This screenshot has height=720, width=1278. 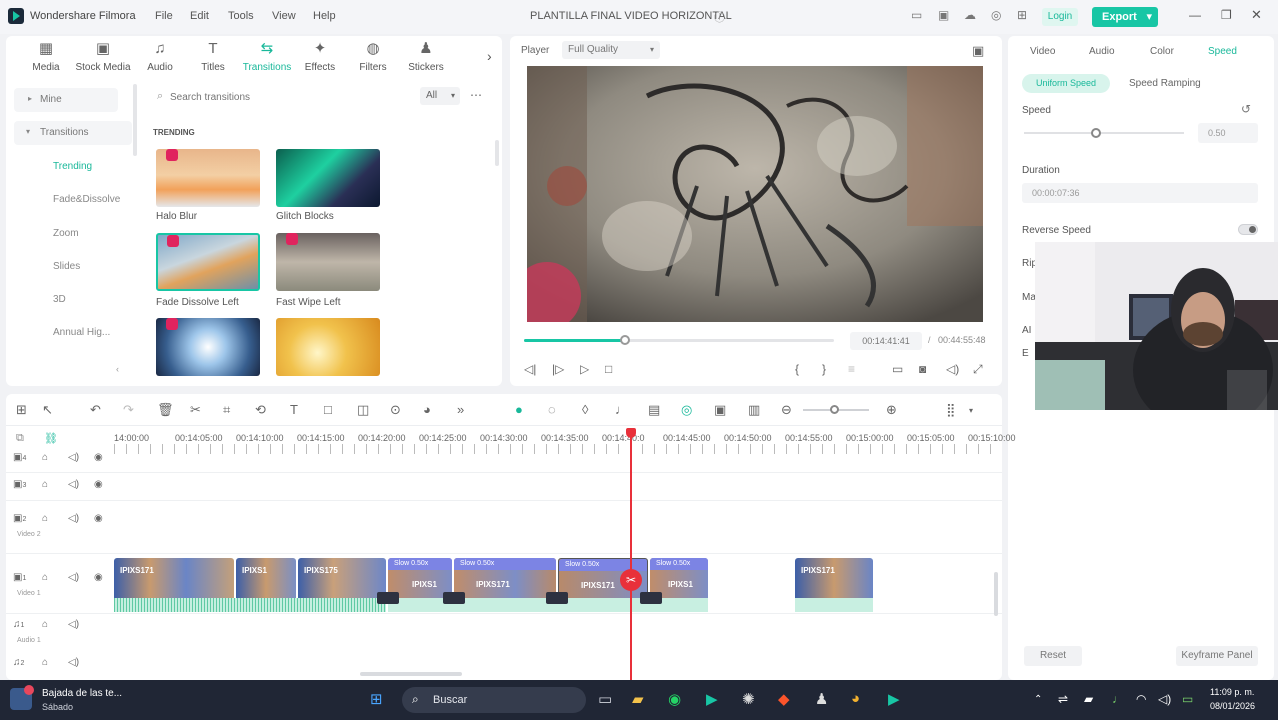 What do you see at coordinates (128, 410) in the screenshot?
I see `redo-icon: ↷` at bounding box center [128, 410].